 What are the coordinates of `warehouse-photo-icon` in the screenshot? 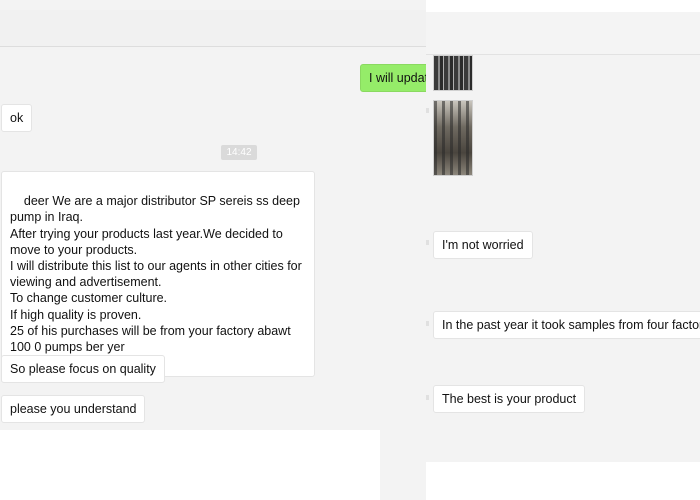 It's located at (453, 138).